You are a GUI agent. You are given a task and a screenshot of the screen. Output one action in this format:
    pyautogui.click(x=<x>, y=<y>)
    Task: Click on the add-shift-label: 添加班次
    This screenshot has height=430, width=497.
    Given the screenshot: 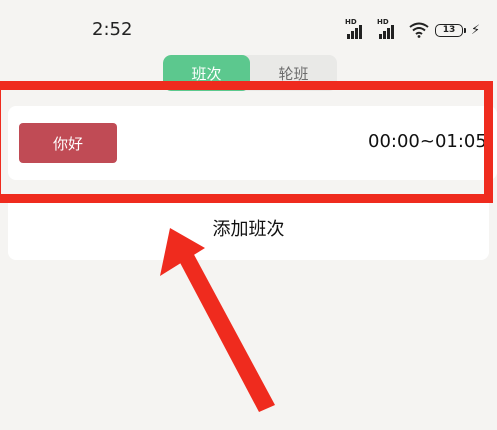 What is the action you would take?
    pyautogui.click(x=248, y=229)
    